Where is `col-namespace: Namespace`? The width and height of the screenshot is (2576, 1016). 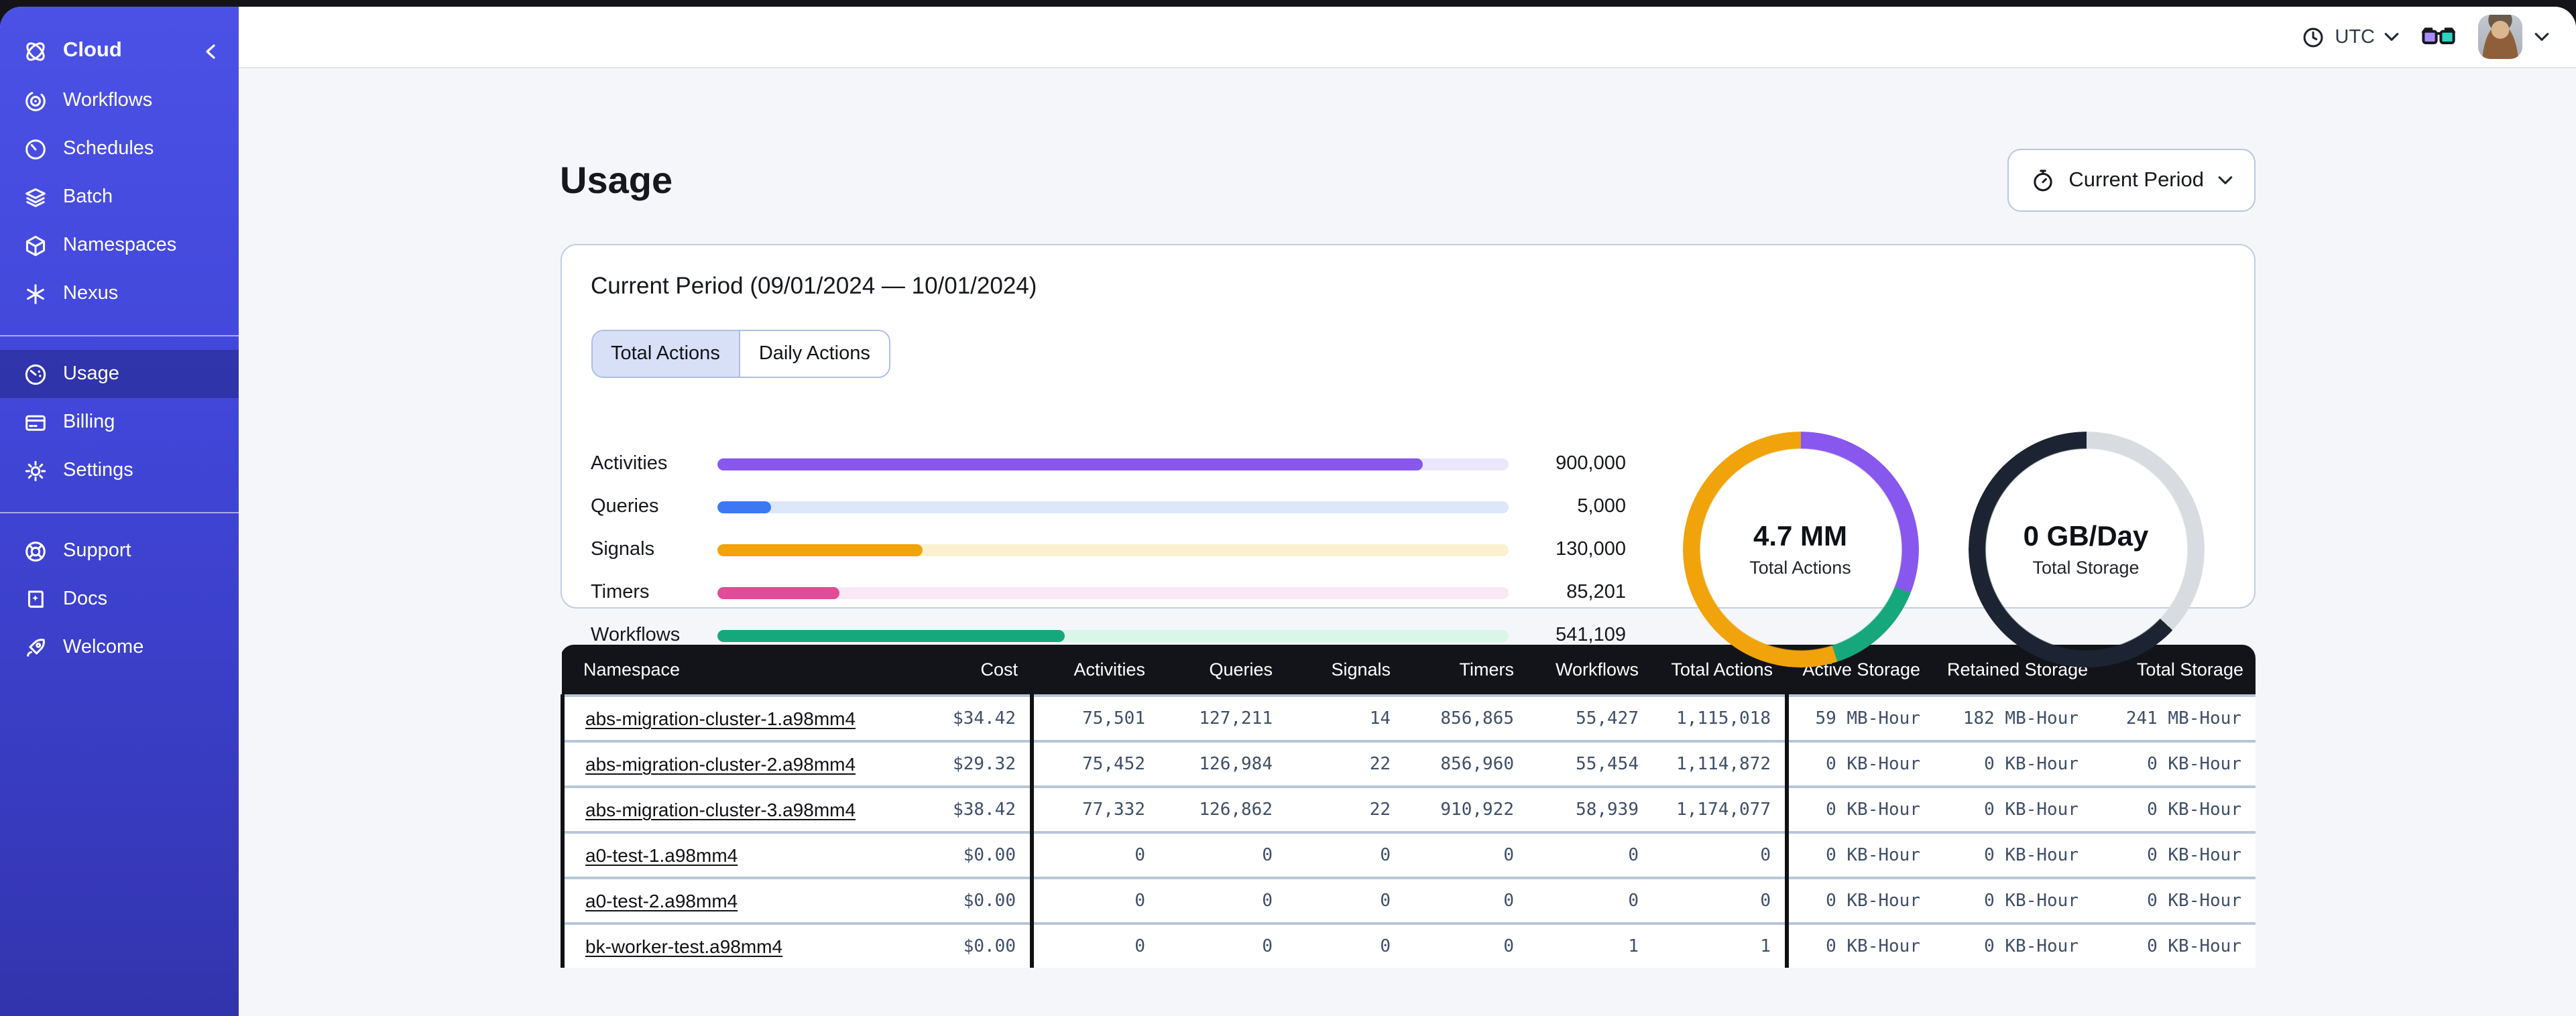 col-namespace: Namespace is located at coordinates (723, 670).